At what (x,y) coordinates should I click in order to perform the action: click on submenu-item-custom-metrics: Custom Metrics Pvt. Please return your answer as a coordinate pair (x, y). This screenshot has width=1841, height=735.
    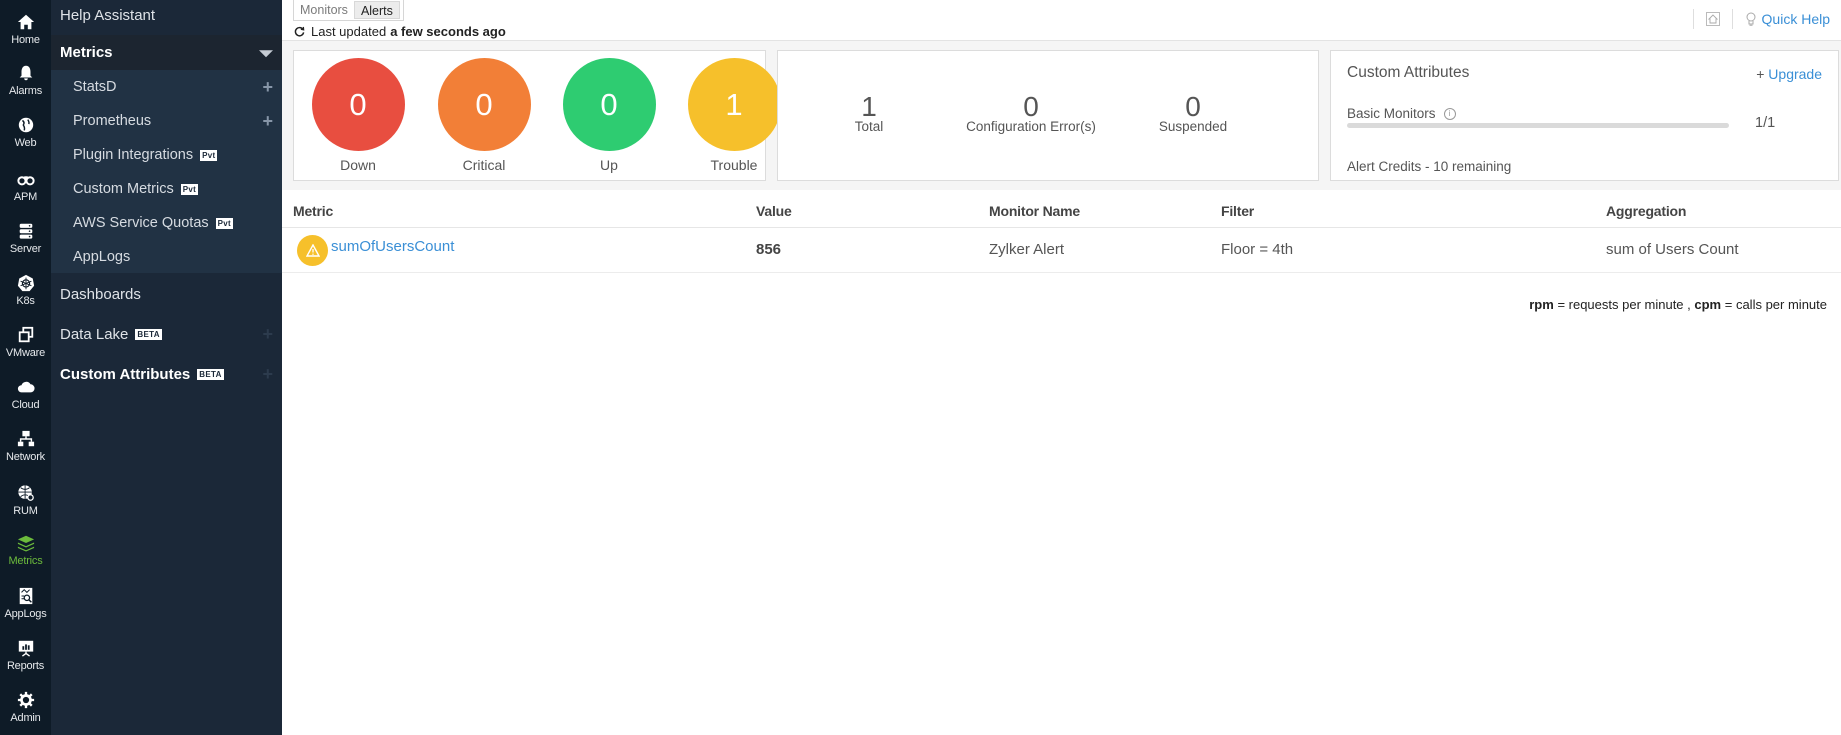
    Looking at the image, I should click on (166, 189).